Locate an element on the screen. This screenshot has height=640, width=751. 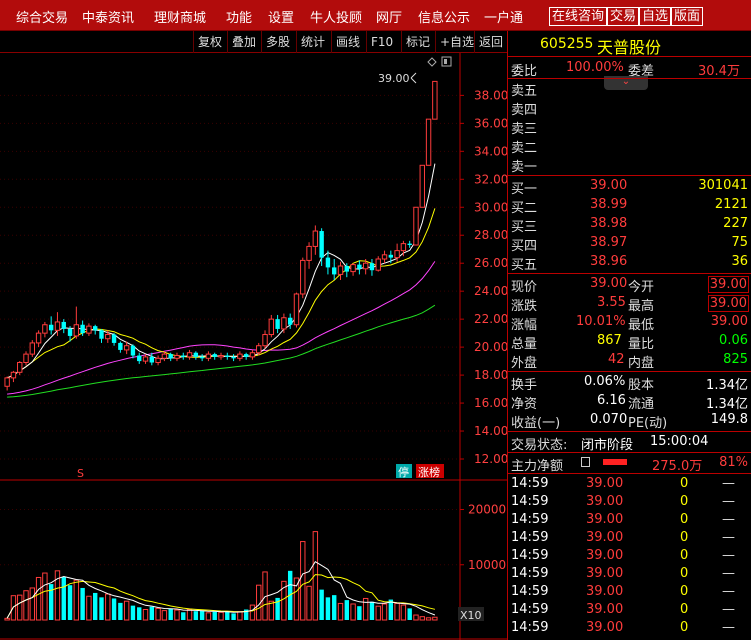
price-tick-label: 24.00 is located at coordinates (490, 291).